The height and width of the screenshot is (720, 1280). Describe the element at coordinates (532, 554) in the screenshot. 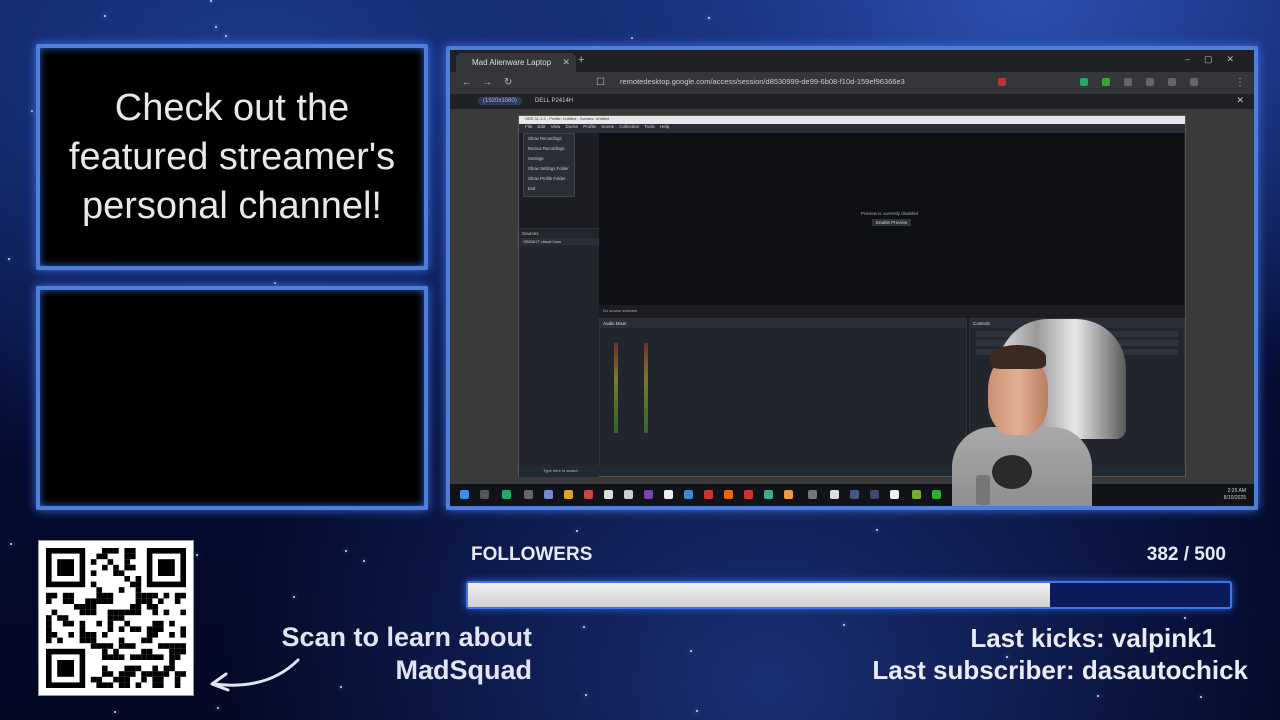

I see `followers-label: FOLLOWERS` at that location.